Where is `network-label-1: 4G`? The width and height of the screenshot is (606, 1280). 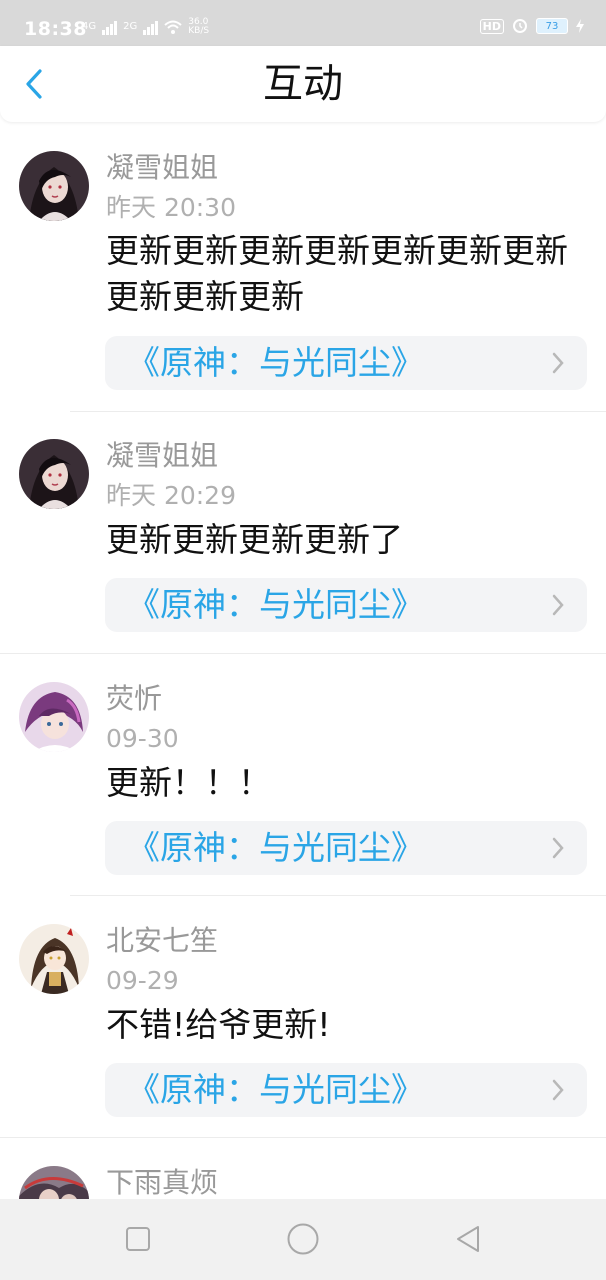
network-label-1: 4G is located at coordinates (89, 26).